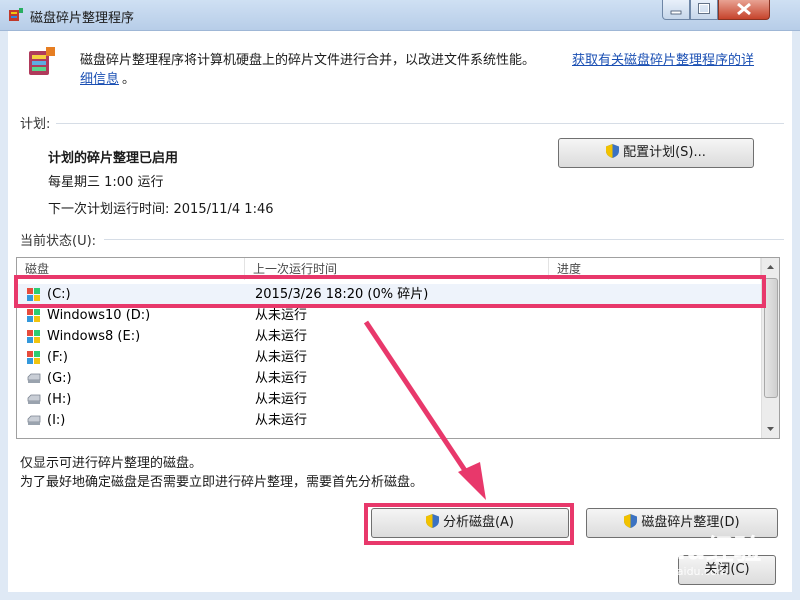  What do you see at coordinates (689, 549) in the screenshot?
I see `baidu-watermark-logo: Baidu经验` at bounding box center [689, 549].